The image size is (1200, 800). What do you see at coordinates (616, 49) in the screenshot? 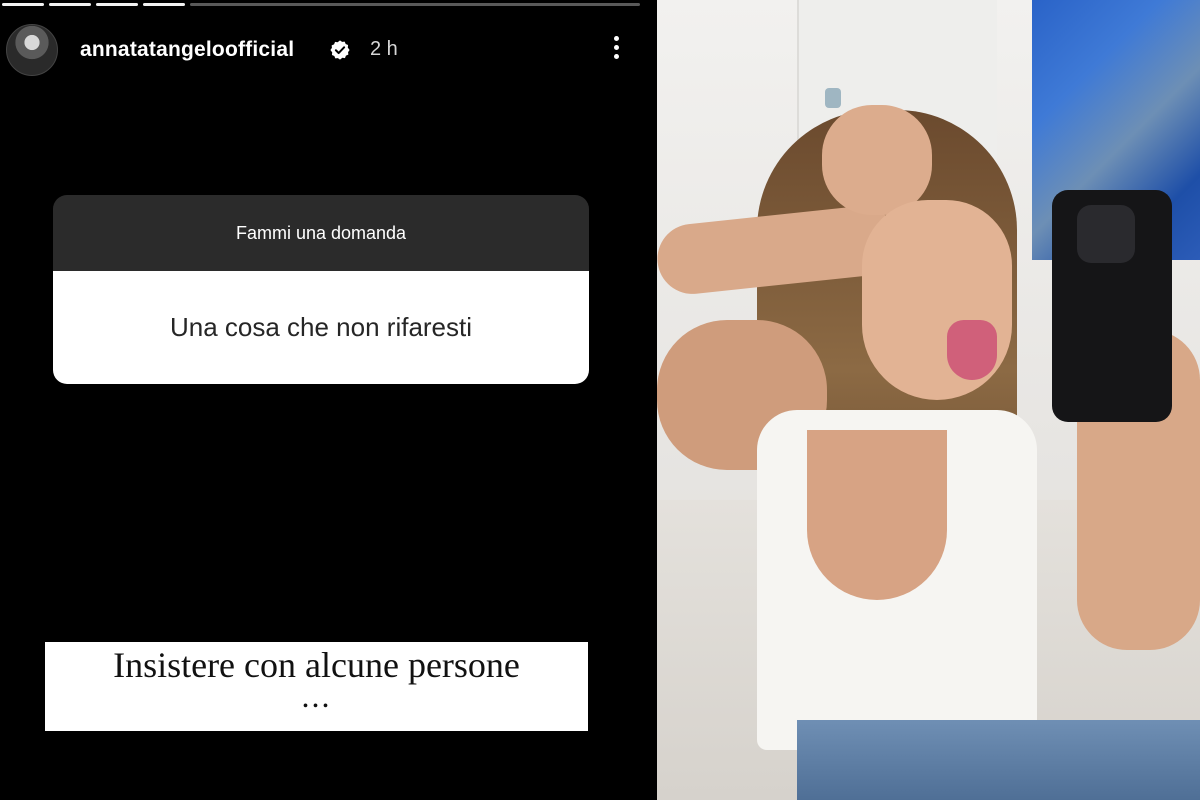
I see `more-vertical-icon` at bounding box center [616, 49].